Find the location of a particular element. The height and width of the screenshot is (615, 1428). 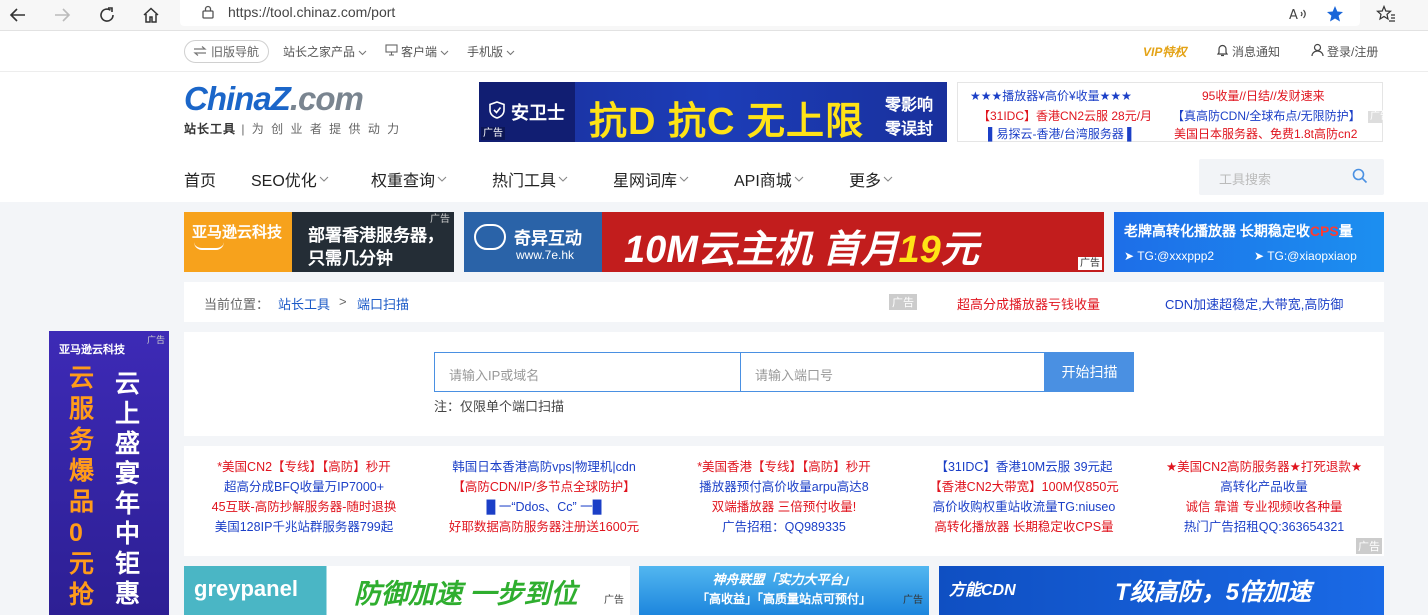

text-ad-link: 高转化产品收量 is located at coordinates (1264, 487).